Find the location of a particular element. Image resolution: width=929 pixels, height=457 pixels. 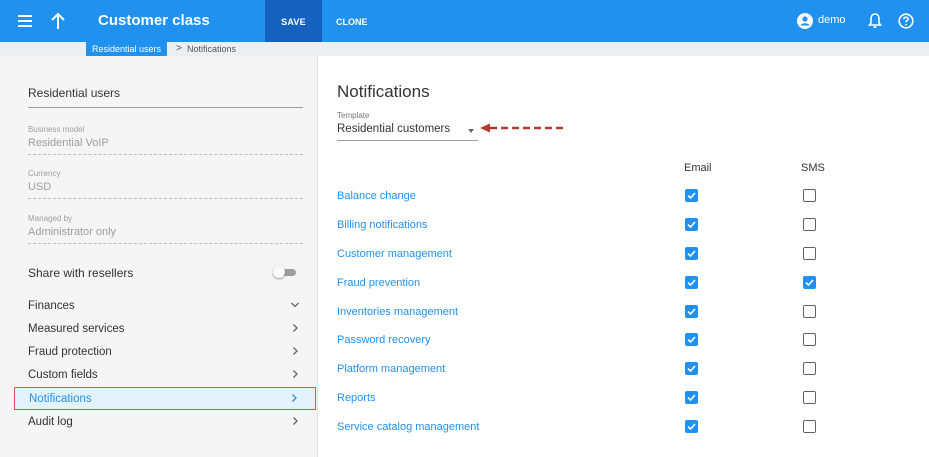

field-value: Residential VoIP is located at coordinates (165, 146).